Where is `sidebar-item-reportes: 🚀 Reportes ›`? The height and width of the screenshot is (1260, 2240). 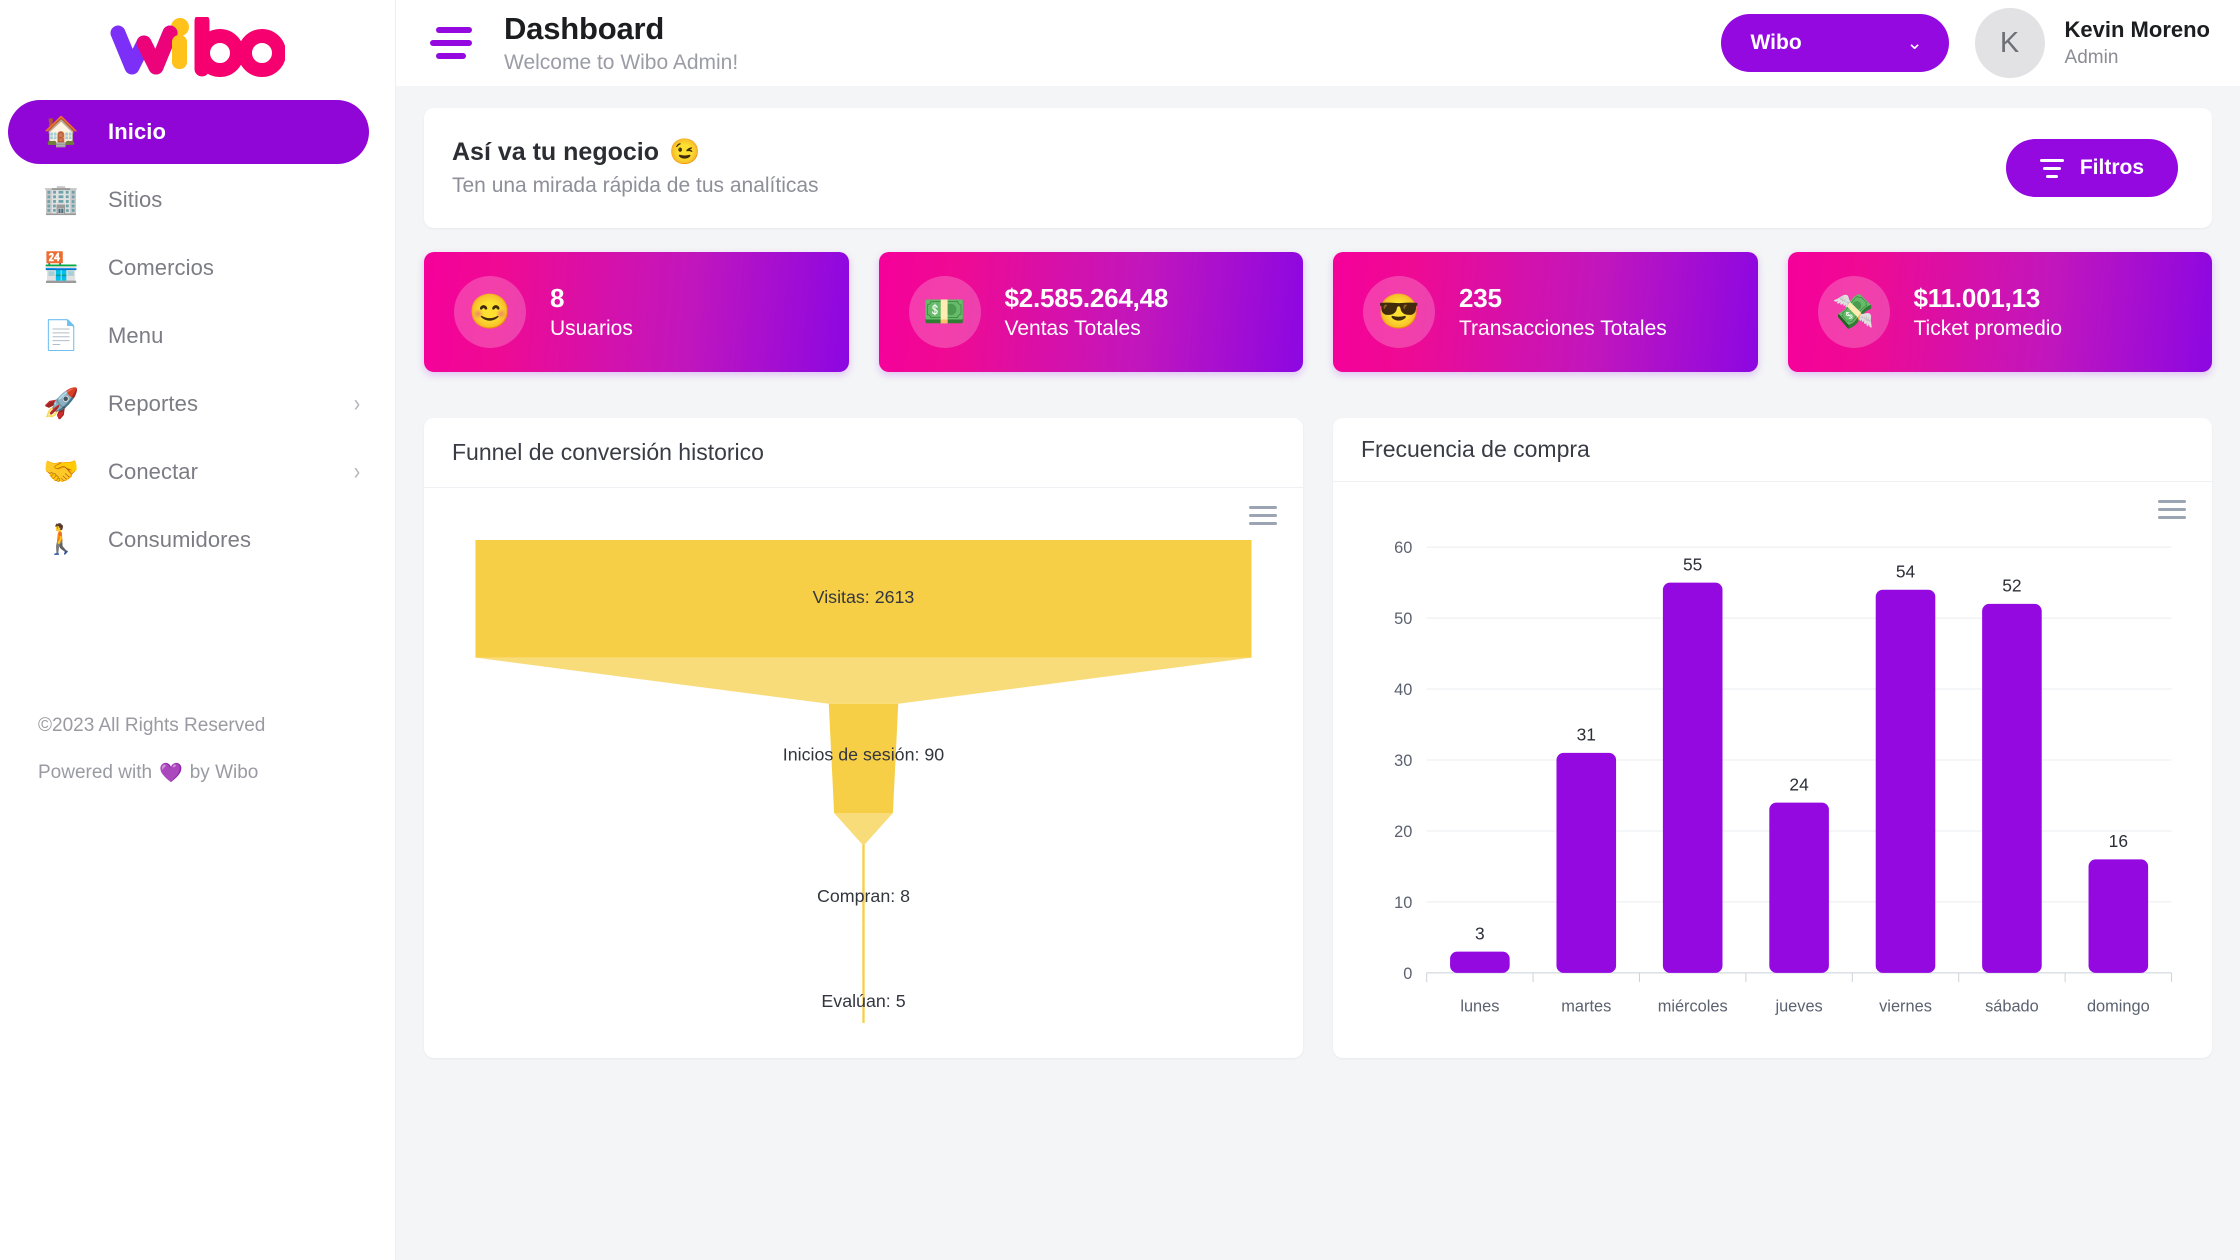
sidebar-item-reportes: 🚀 Reportes › is located at coordinates (195, 404).